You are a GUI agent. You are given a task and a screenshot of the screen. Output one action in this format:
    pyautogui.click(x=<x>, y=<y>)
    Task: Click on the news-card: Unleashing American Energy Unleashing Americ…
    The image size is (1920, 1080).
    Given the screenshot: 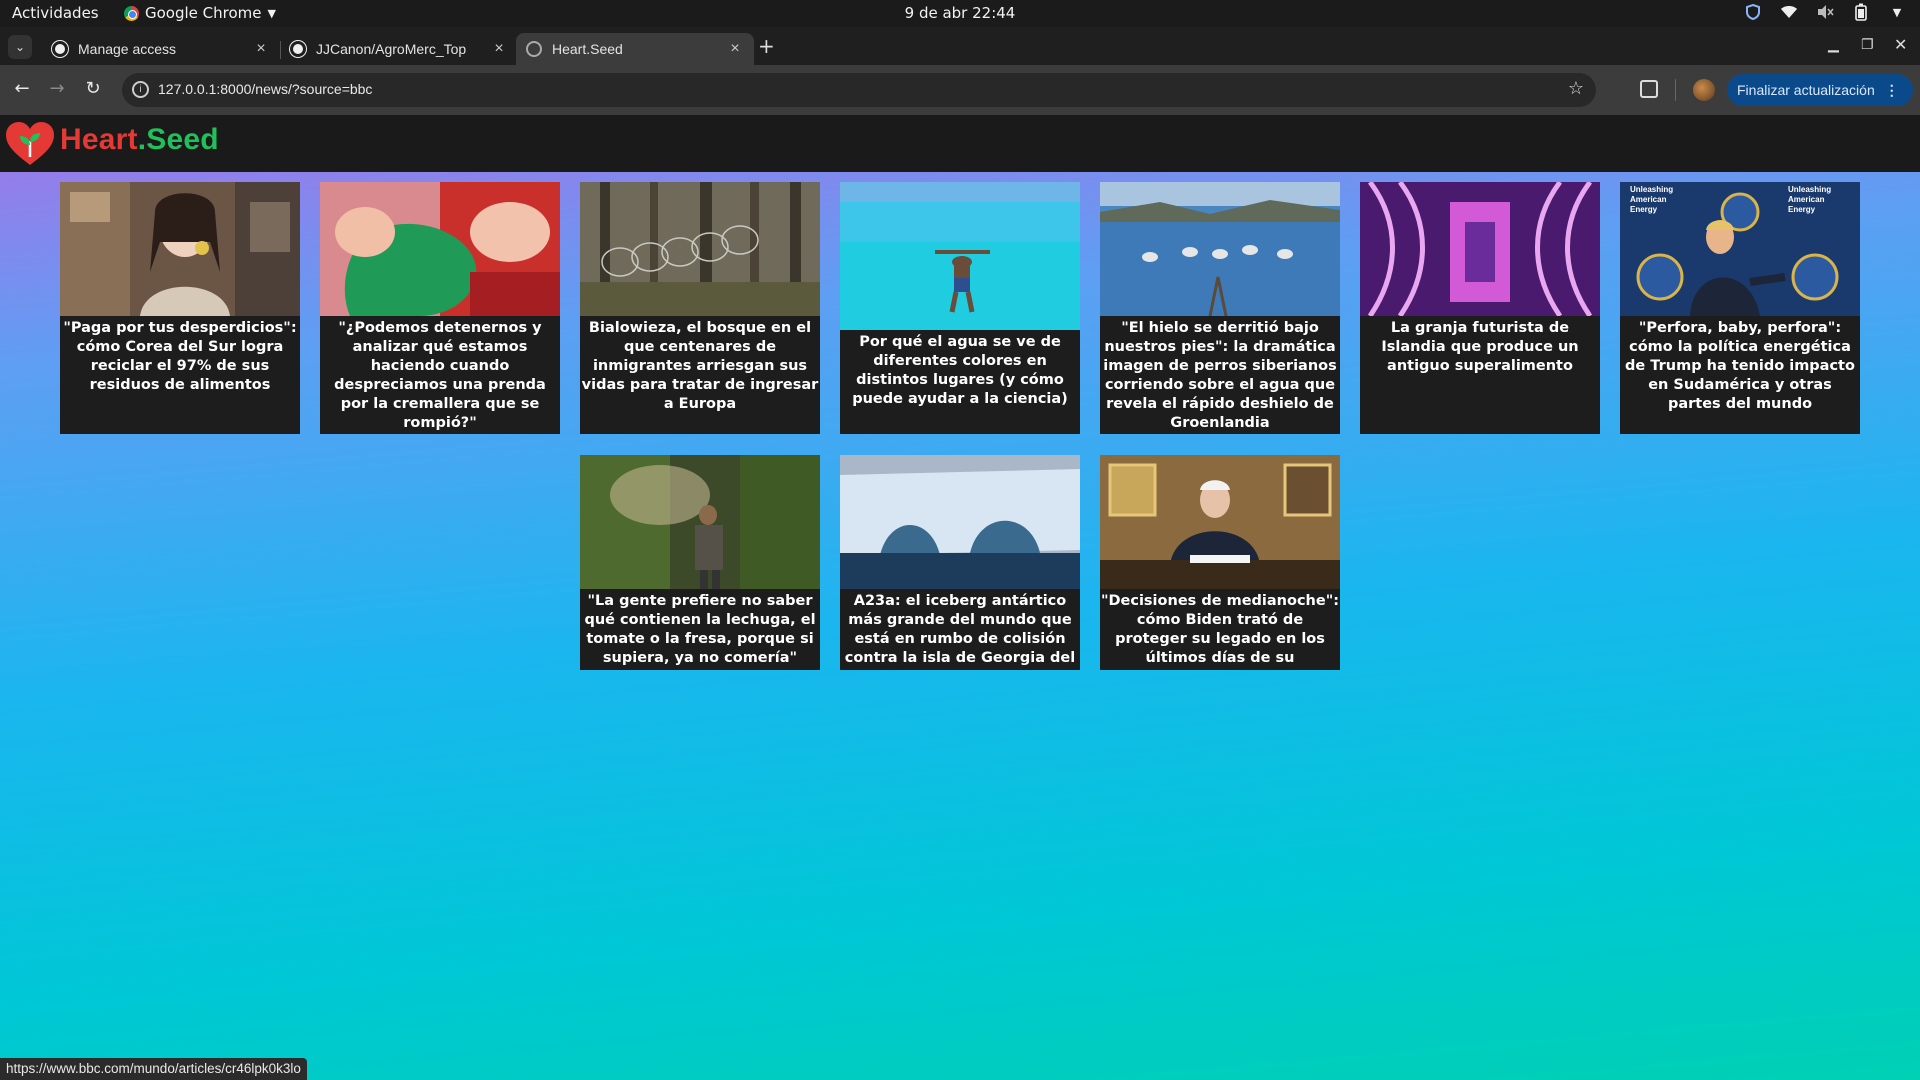 What is the action you would take?
    pyautogui.click(x=1740, y=308)
    